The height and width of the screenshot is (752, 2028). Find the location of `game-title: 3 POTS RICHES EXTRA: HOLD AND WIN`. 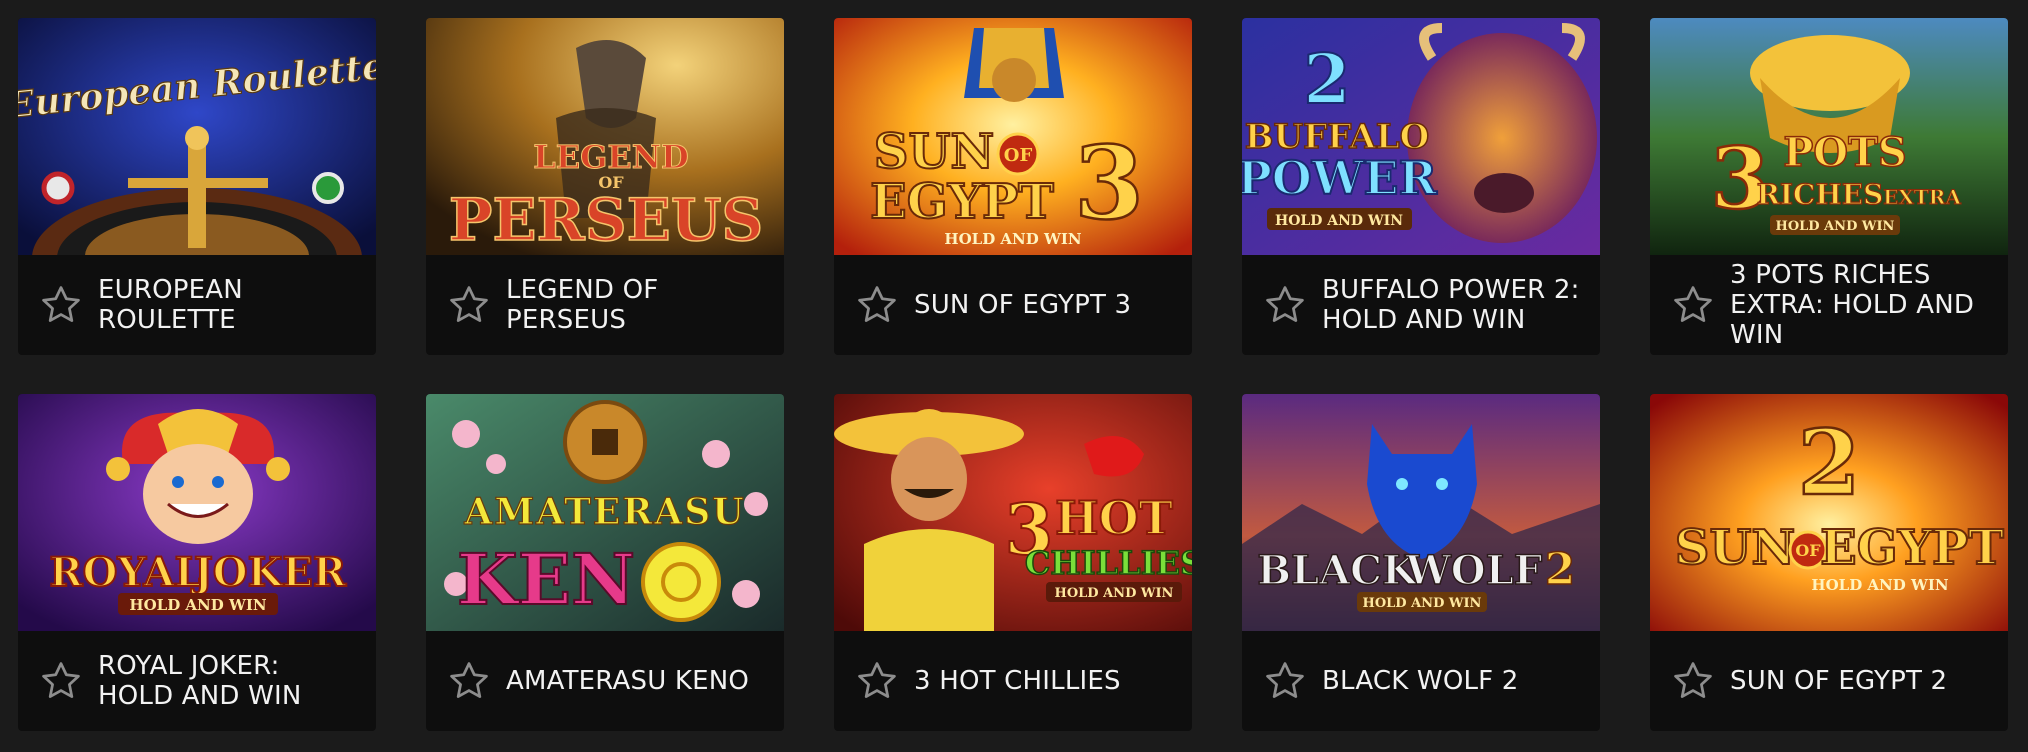

game-title: 3 POTS RICHES EXTRA: HOLD AND WIN is located at coordinates (1860, 305).